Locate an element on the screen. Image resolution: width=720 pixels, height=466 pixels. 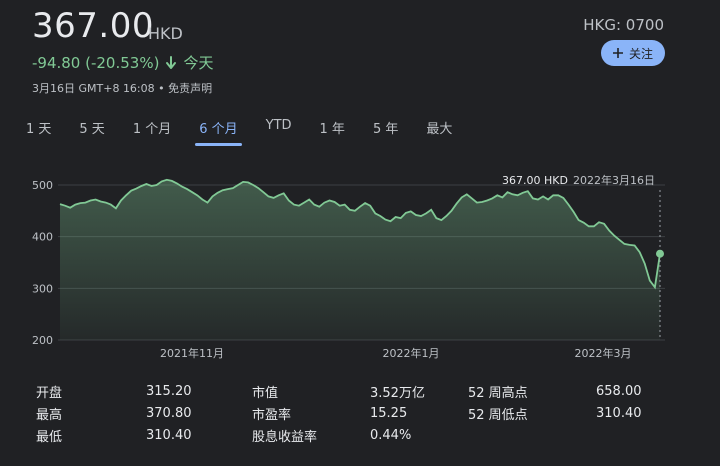
x-tick-label: 2022年1月 is located at coordinates (411, 353).